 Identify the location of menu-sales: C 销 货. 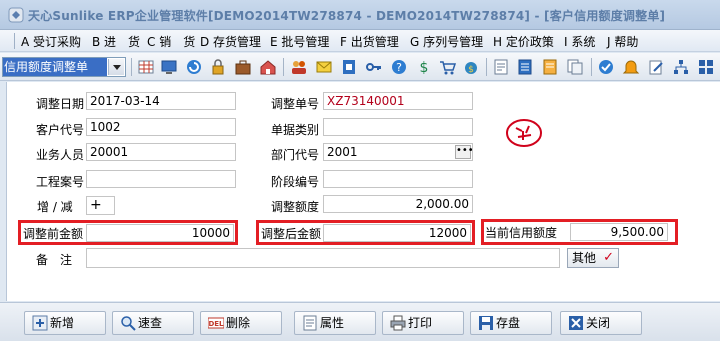
(171, 41).